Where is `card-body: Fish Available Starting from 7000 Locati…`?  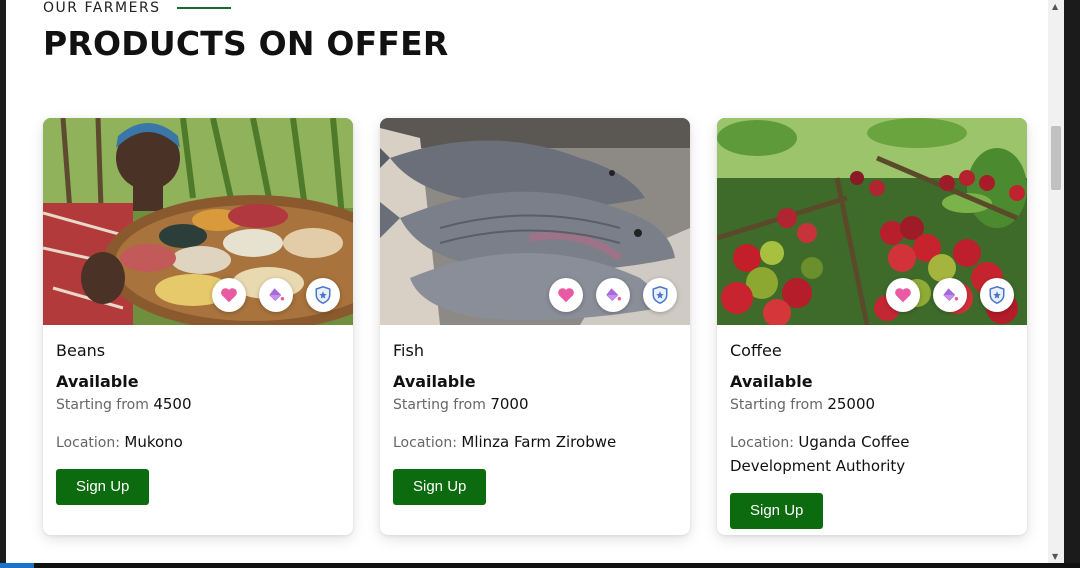 card-body: Fish Available Starting from 7000 Locati… is located at coordinates (535, 423).